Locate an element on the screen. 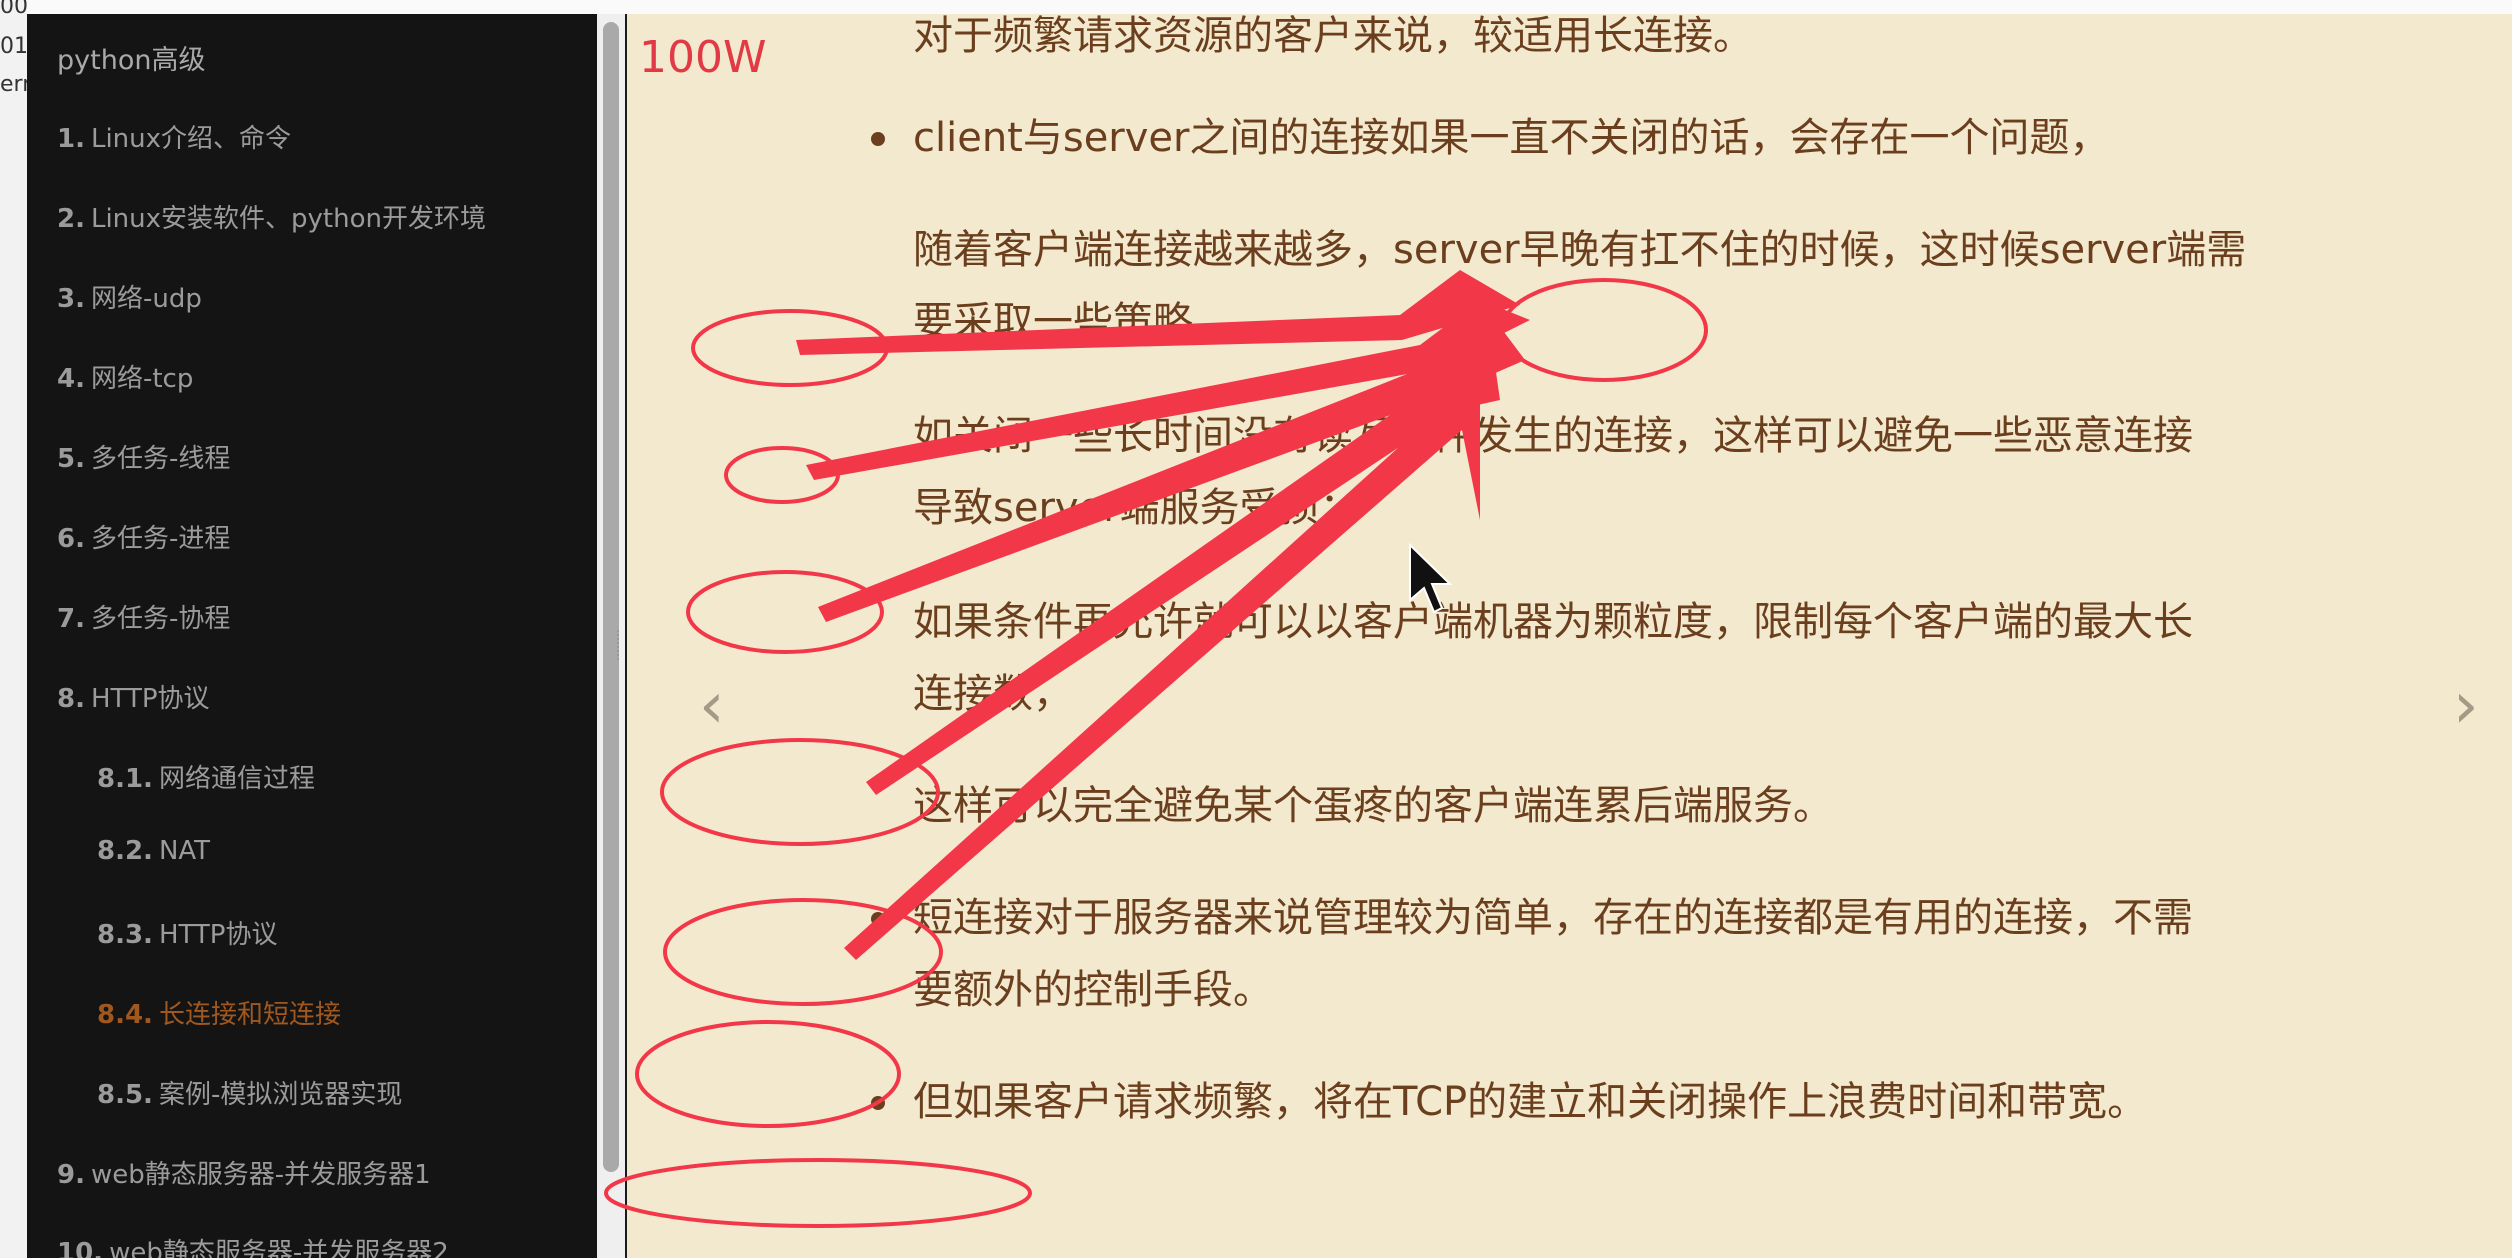  paragraph-text: 这样可以完全避免某个蛋疼的客户端连累后端服务。 is located at coordinates (1373, 806).